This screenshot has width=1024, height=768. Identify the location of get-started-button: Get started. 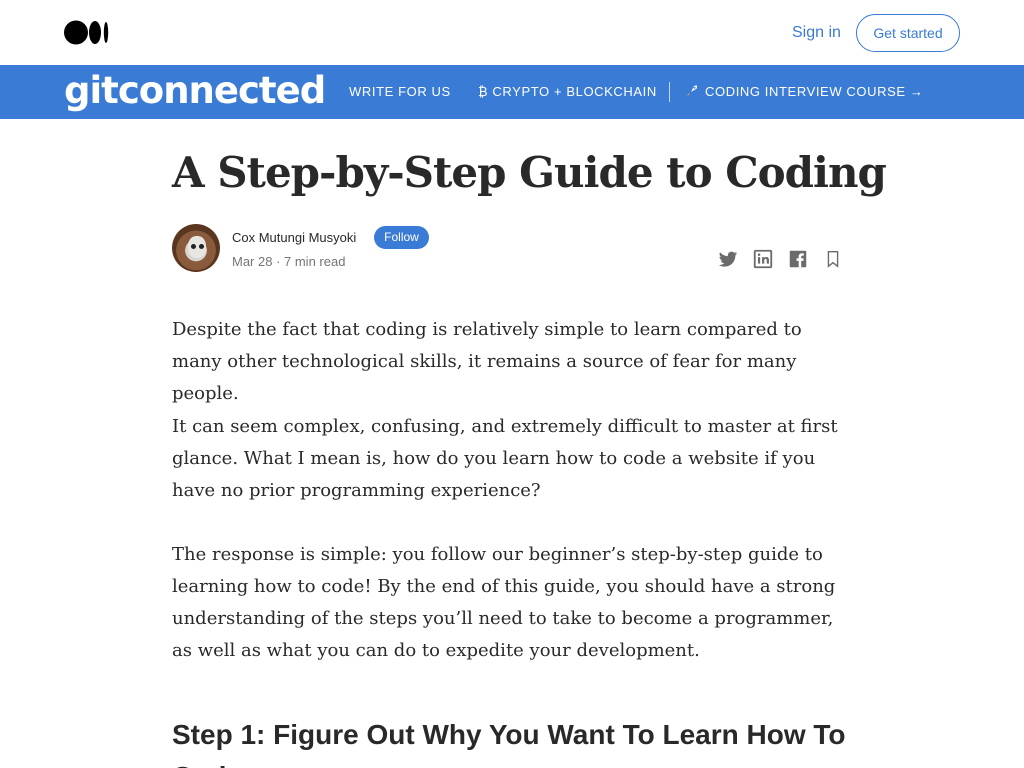
(908, 33).